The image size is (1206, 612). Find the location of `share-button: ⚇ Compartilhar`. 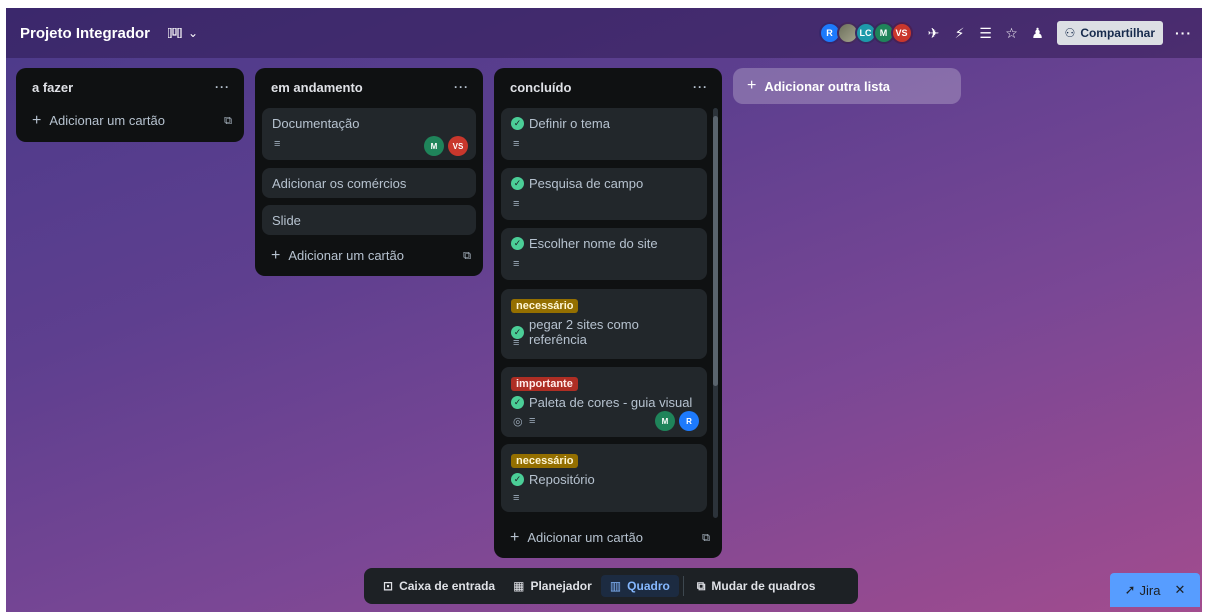

share-button: ⚇ Compartilhar is located at coordinates (1109, 33).